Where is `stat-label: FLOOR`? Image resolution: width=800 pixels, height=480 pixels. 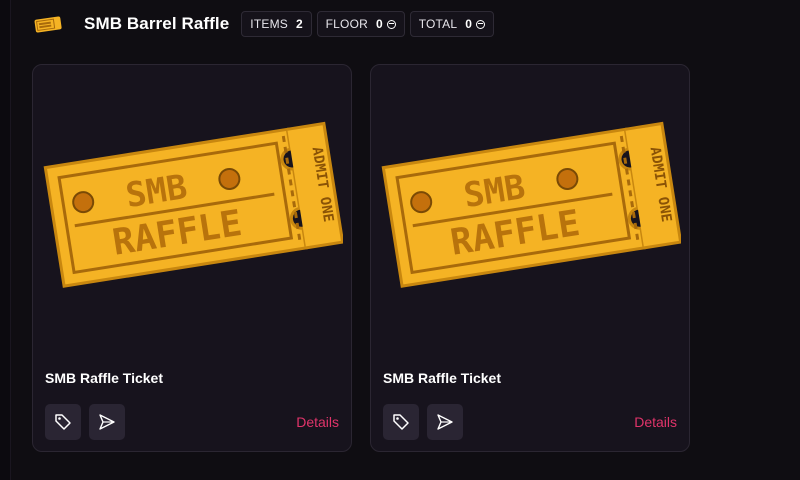
stat-label: FLOOR is located at coordinates (346, 24).